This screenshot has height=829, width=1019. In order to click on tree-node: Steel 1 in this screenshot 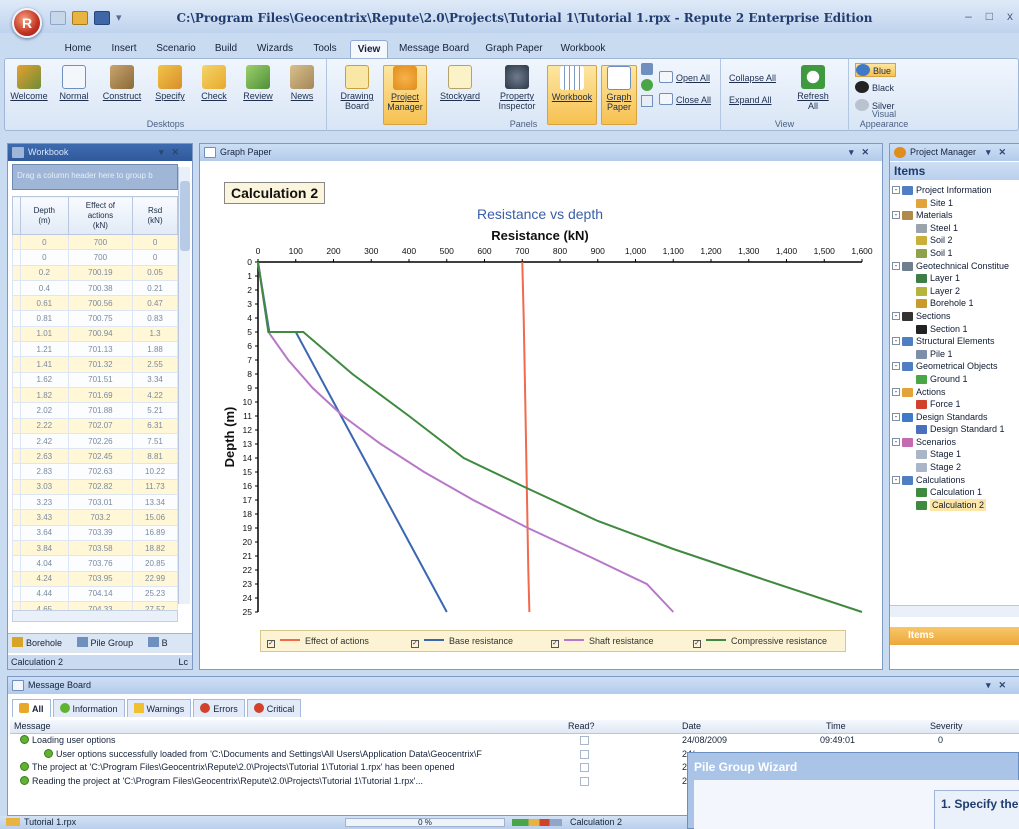, I will do `click(954, 228)`.